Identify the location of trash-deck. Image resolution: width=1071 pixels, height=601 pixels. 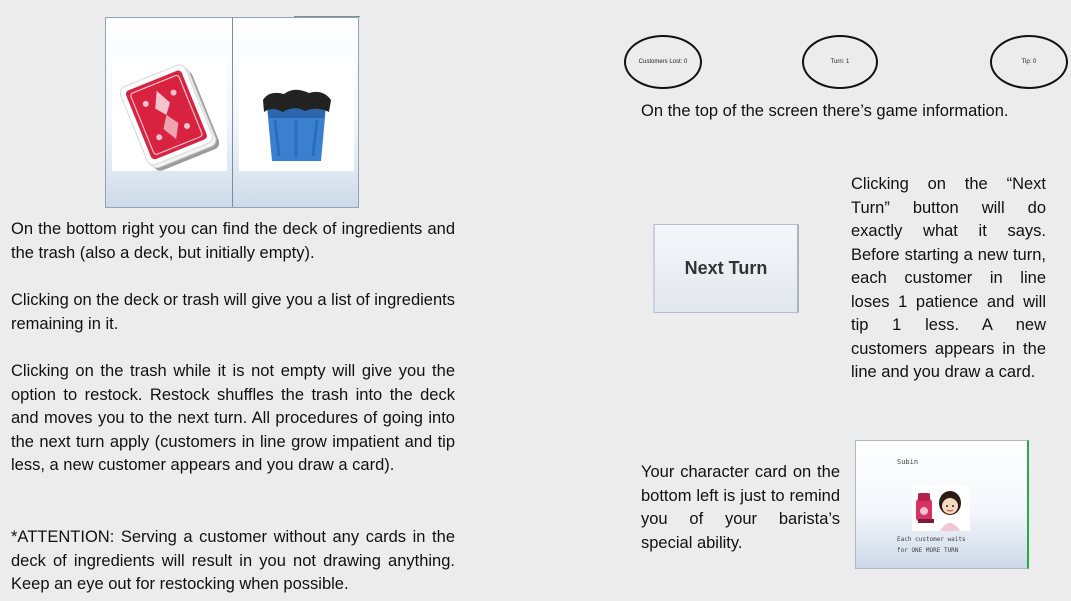
(296, 113).